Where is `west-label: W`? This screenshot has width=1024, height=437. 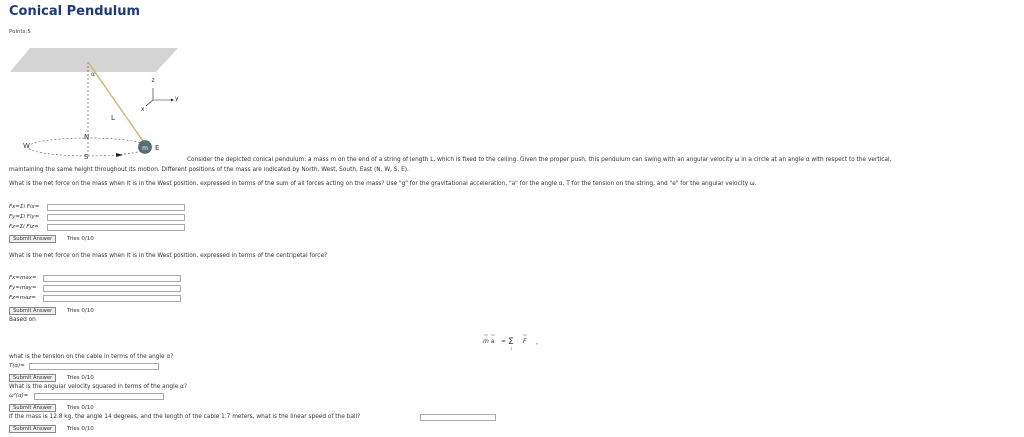
west-label: W is located at coordinates (26, 146).